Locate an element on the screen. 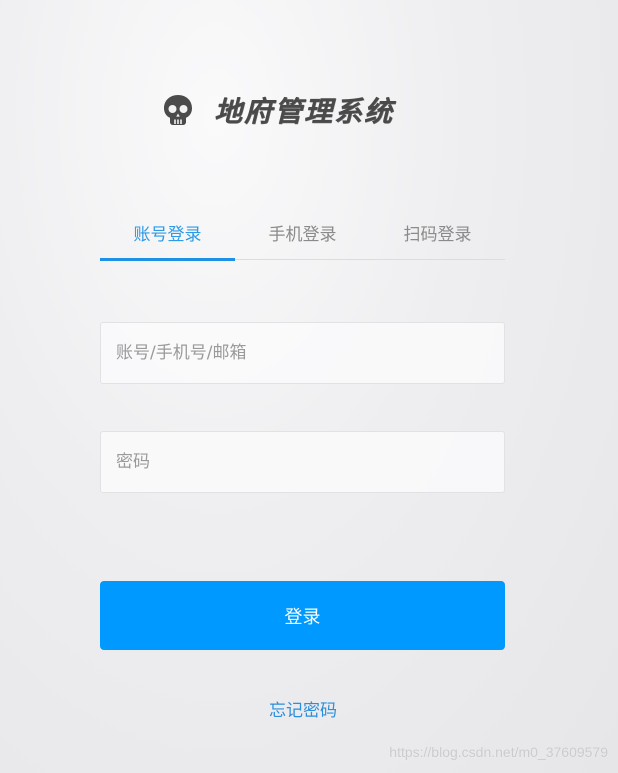 This screenshot has width=618, height=773. tab-phone-login: 手机登录 is located at coordinates (302, 237).